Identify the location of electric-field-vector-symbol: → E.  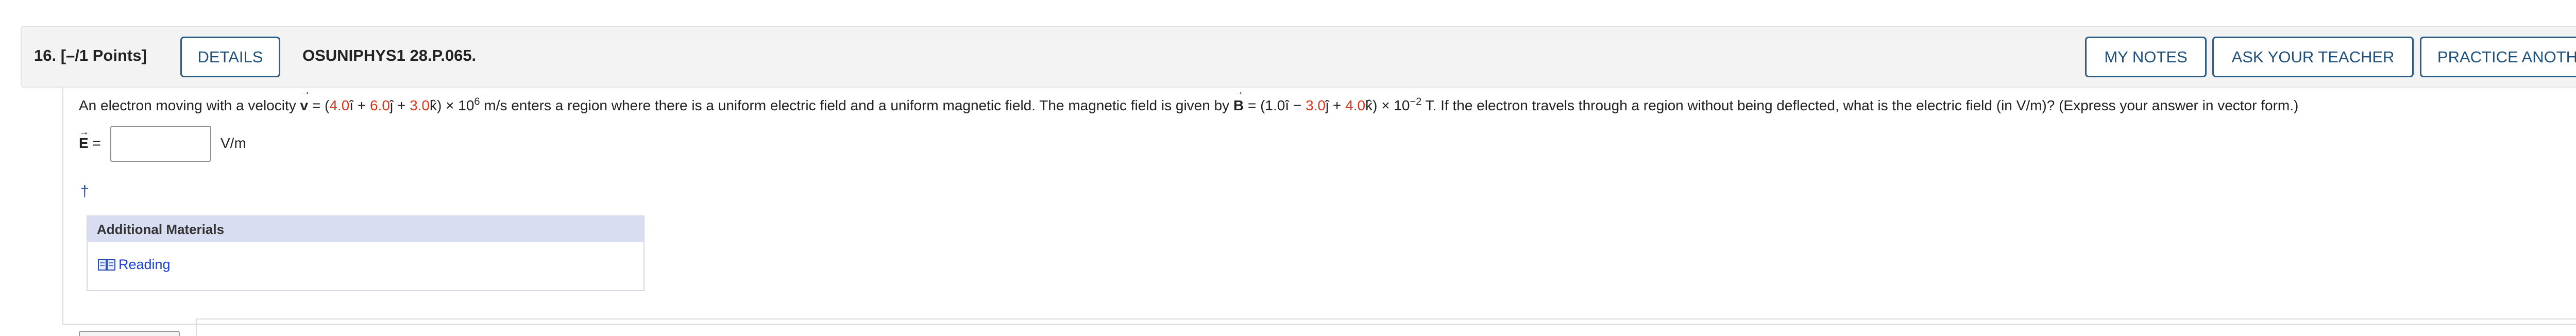
(84, 138).